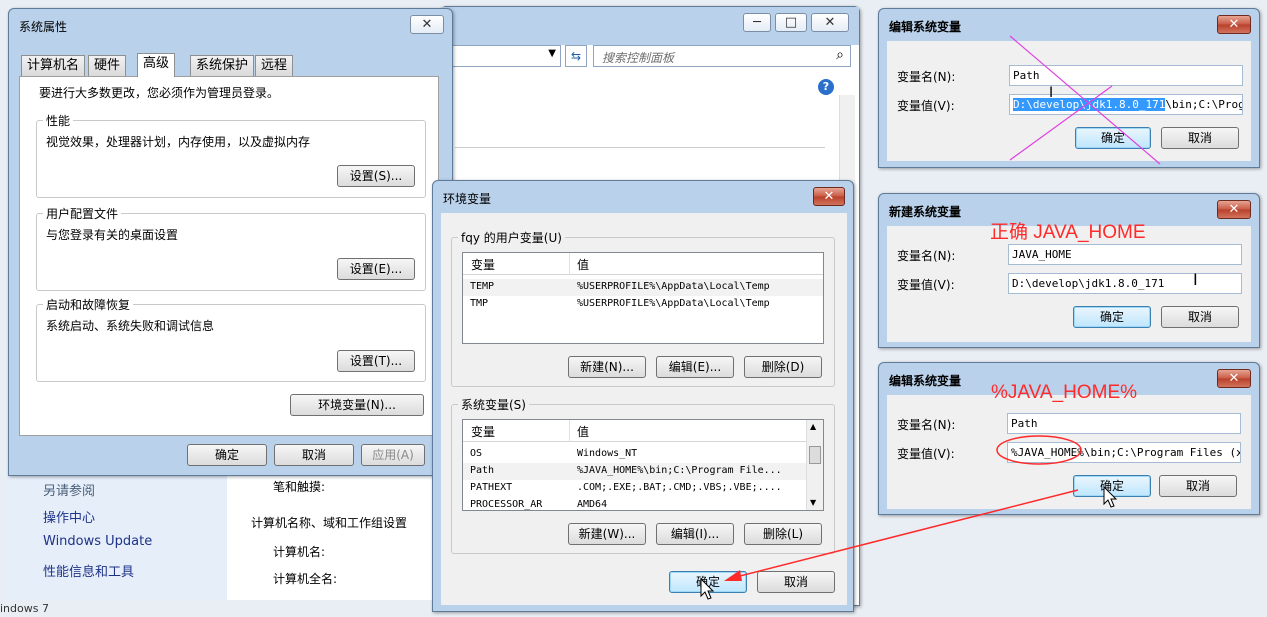  Describe the element at coordinates (130, 326) in the screenshot. I see `startup-recovery-desc: 系统启动、系统失败和调试信息` at that location.